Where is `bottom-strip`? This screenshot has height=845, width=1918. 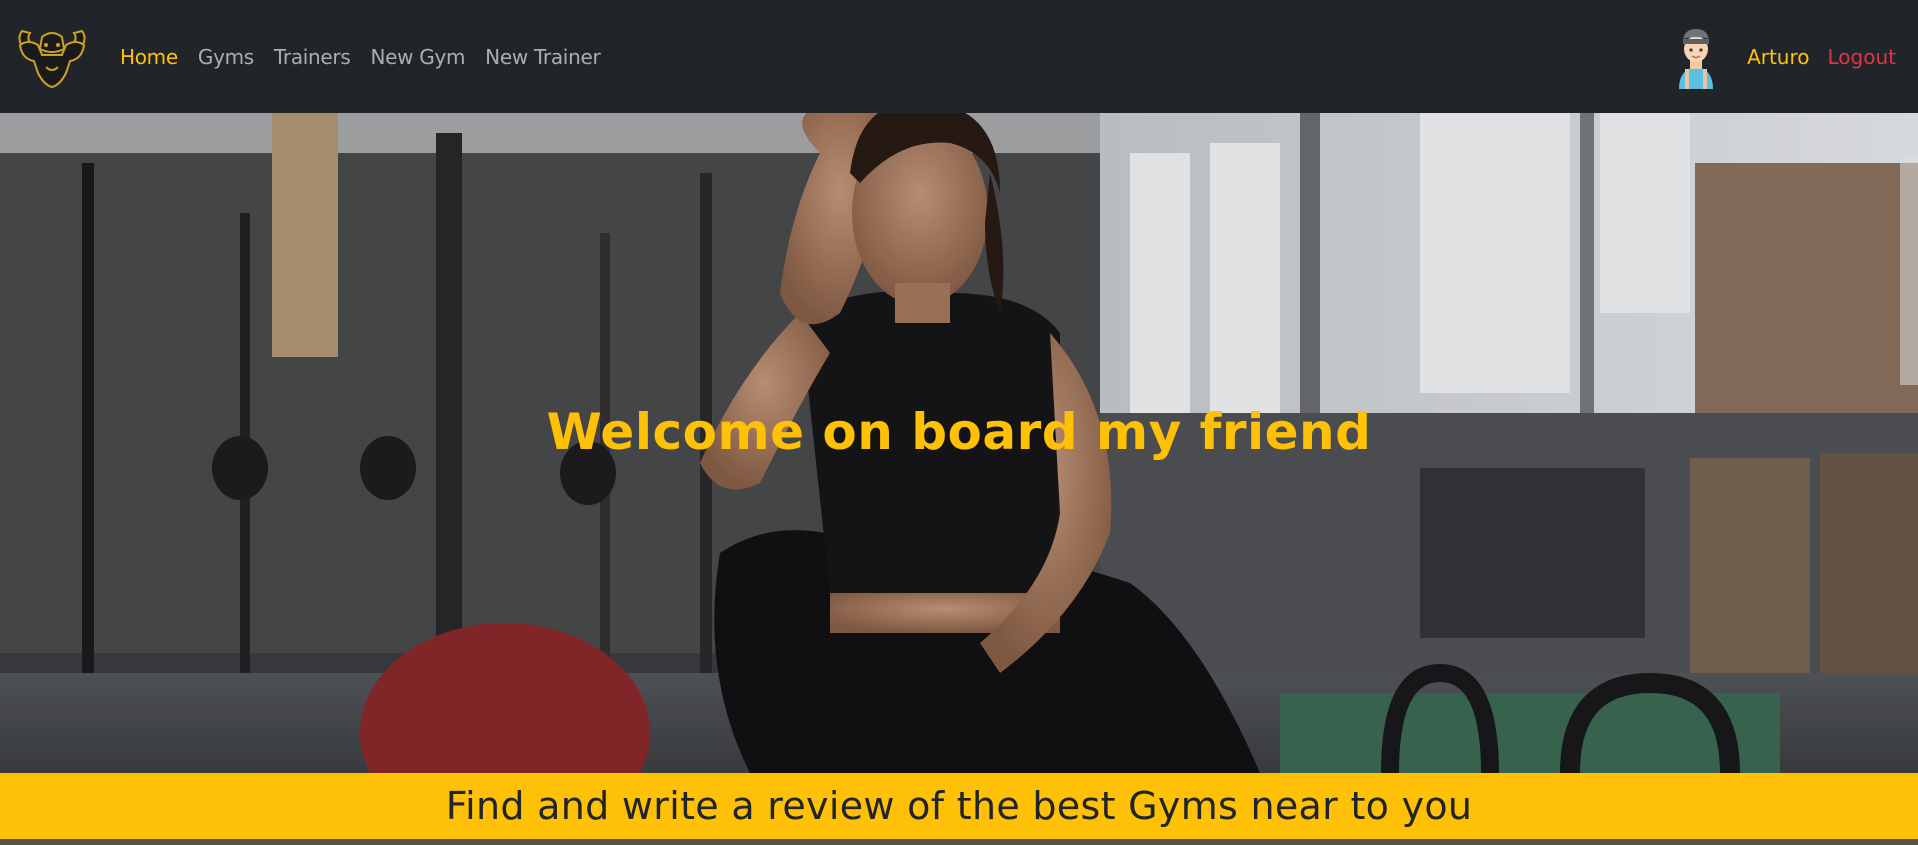
bottom-strip is located at coordinates (959, 842).